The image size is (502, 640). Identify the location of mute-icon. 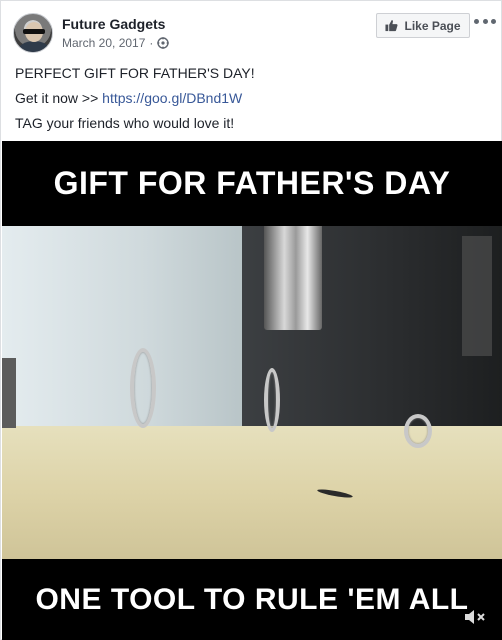
(476, 617).